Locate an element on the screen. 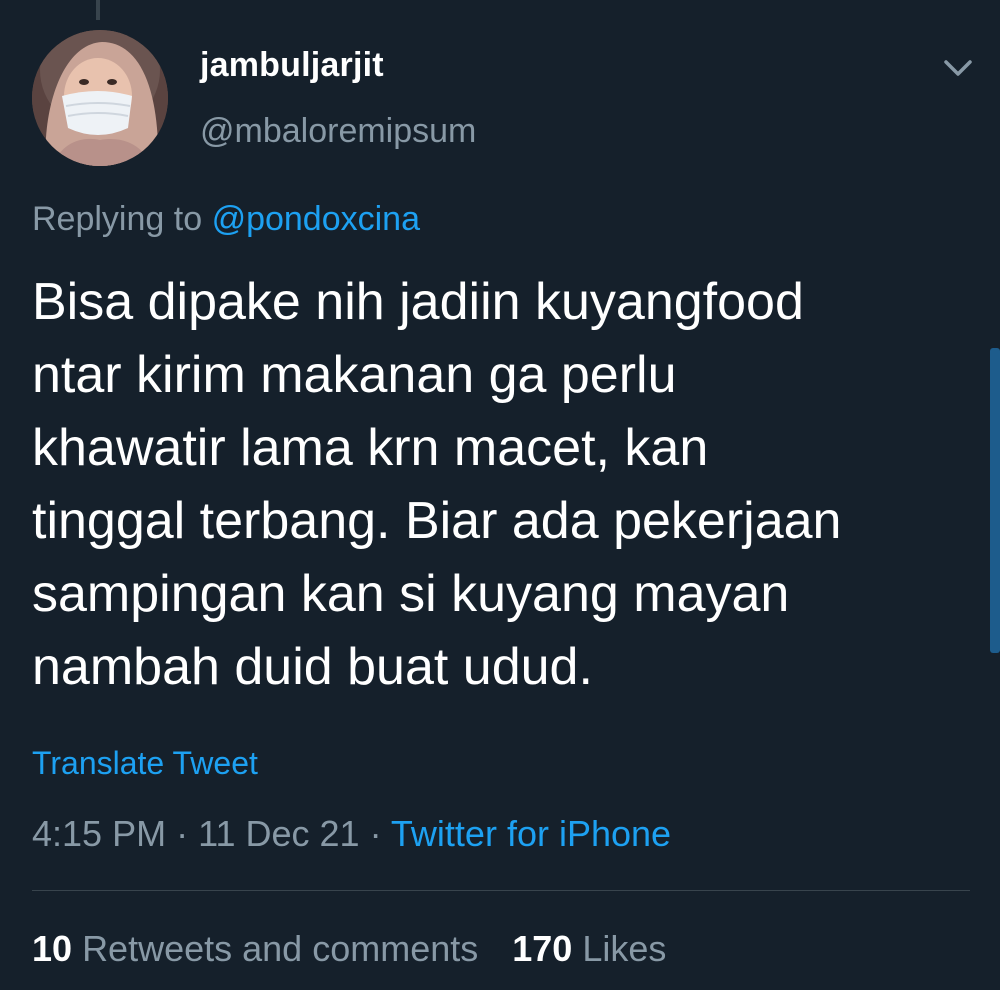  chevron-down-icon is located at coordinates (958, 68).